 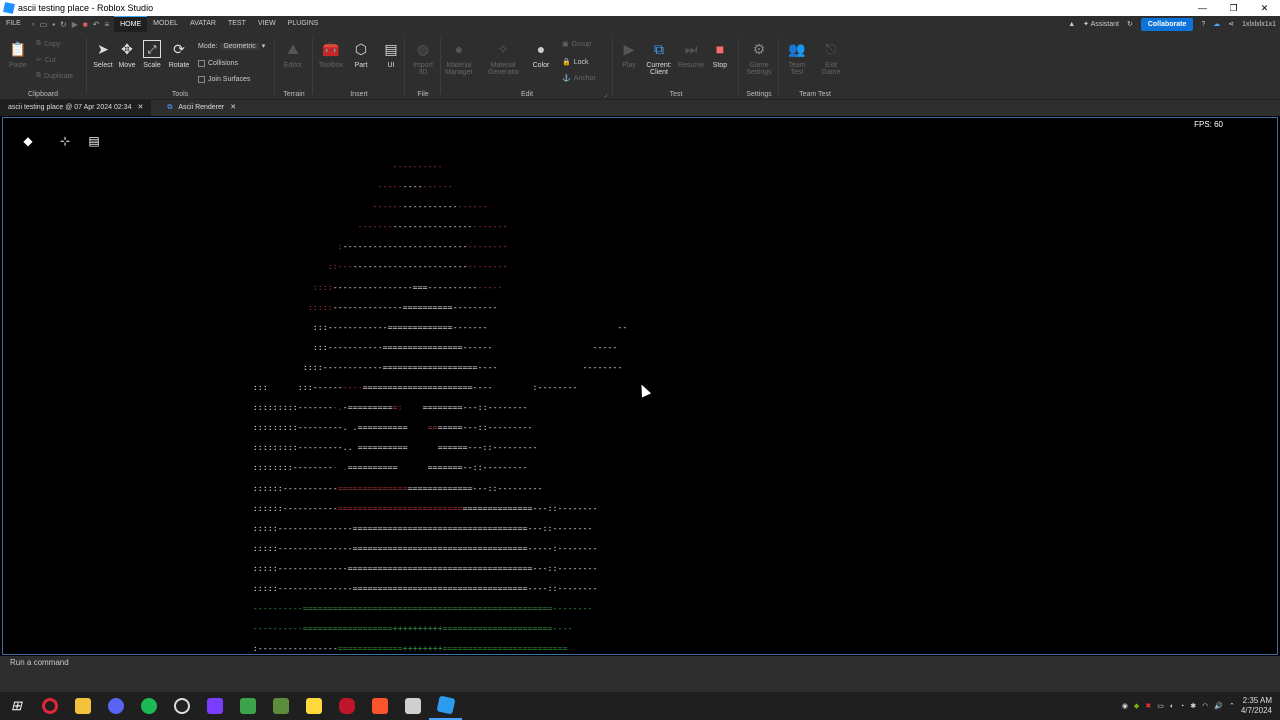 I want to click on rotate-button: ⟳ Rotate, so click(x=179, y=54).